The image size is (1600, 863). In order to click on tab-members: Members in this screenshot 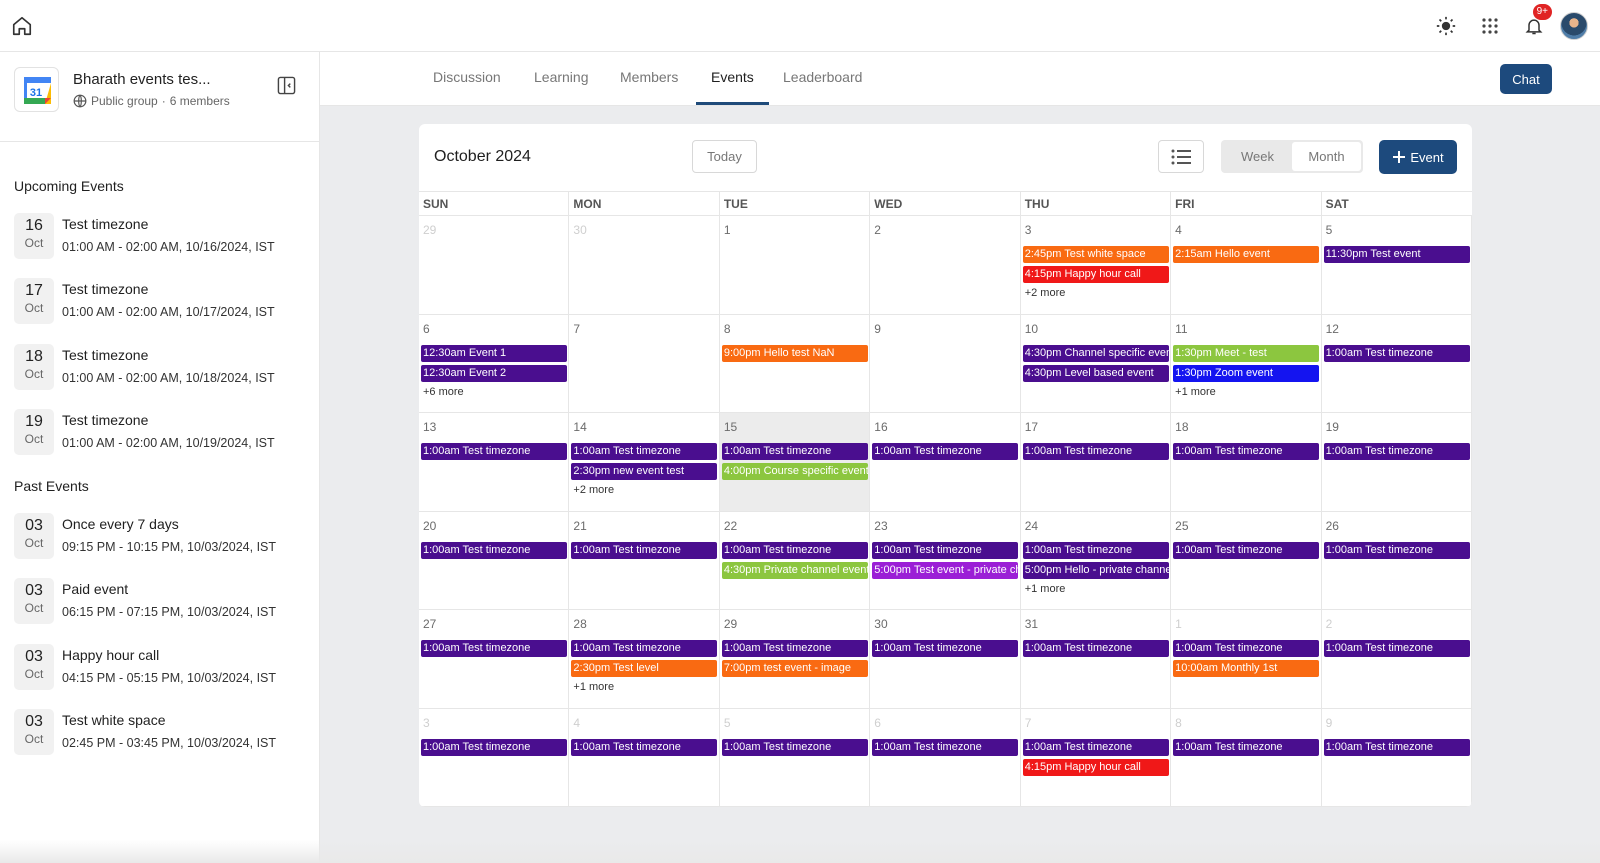, I will do `click(649, 77)`.